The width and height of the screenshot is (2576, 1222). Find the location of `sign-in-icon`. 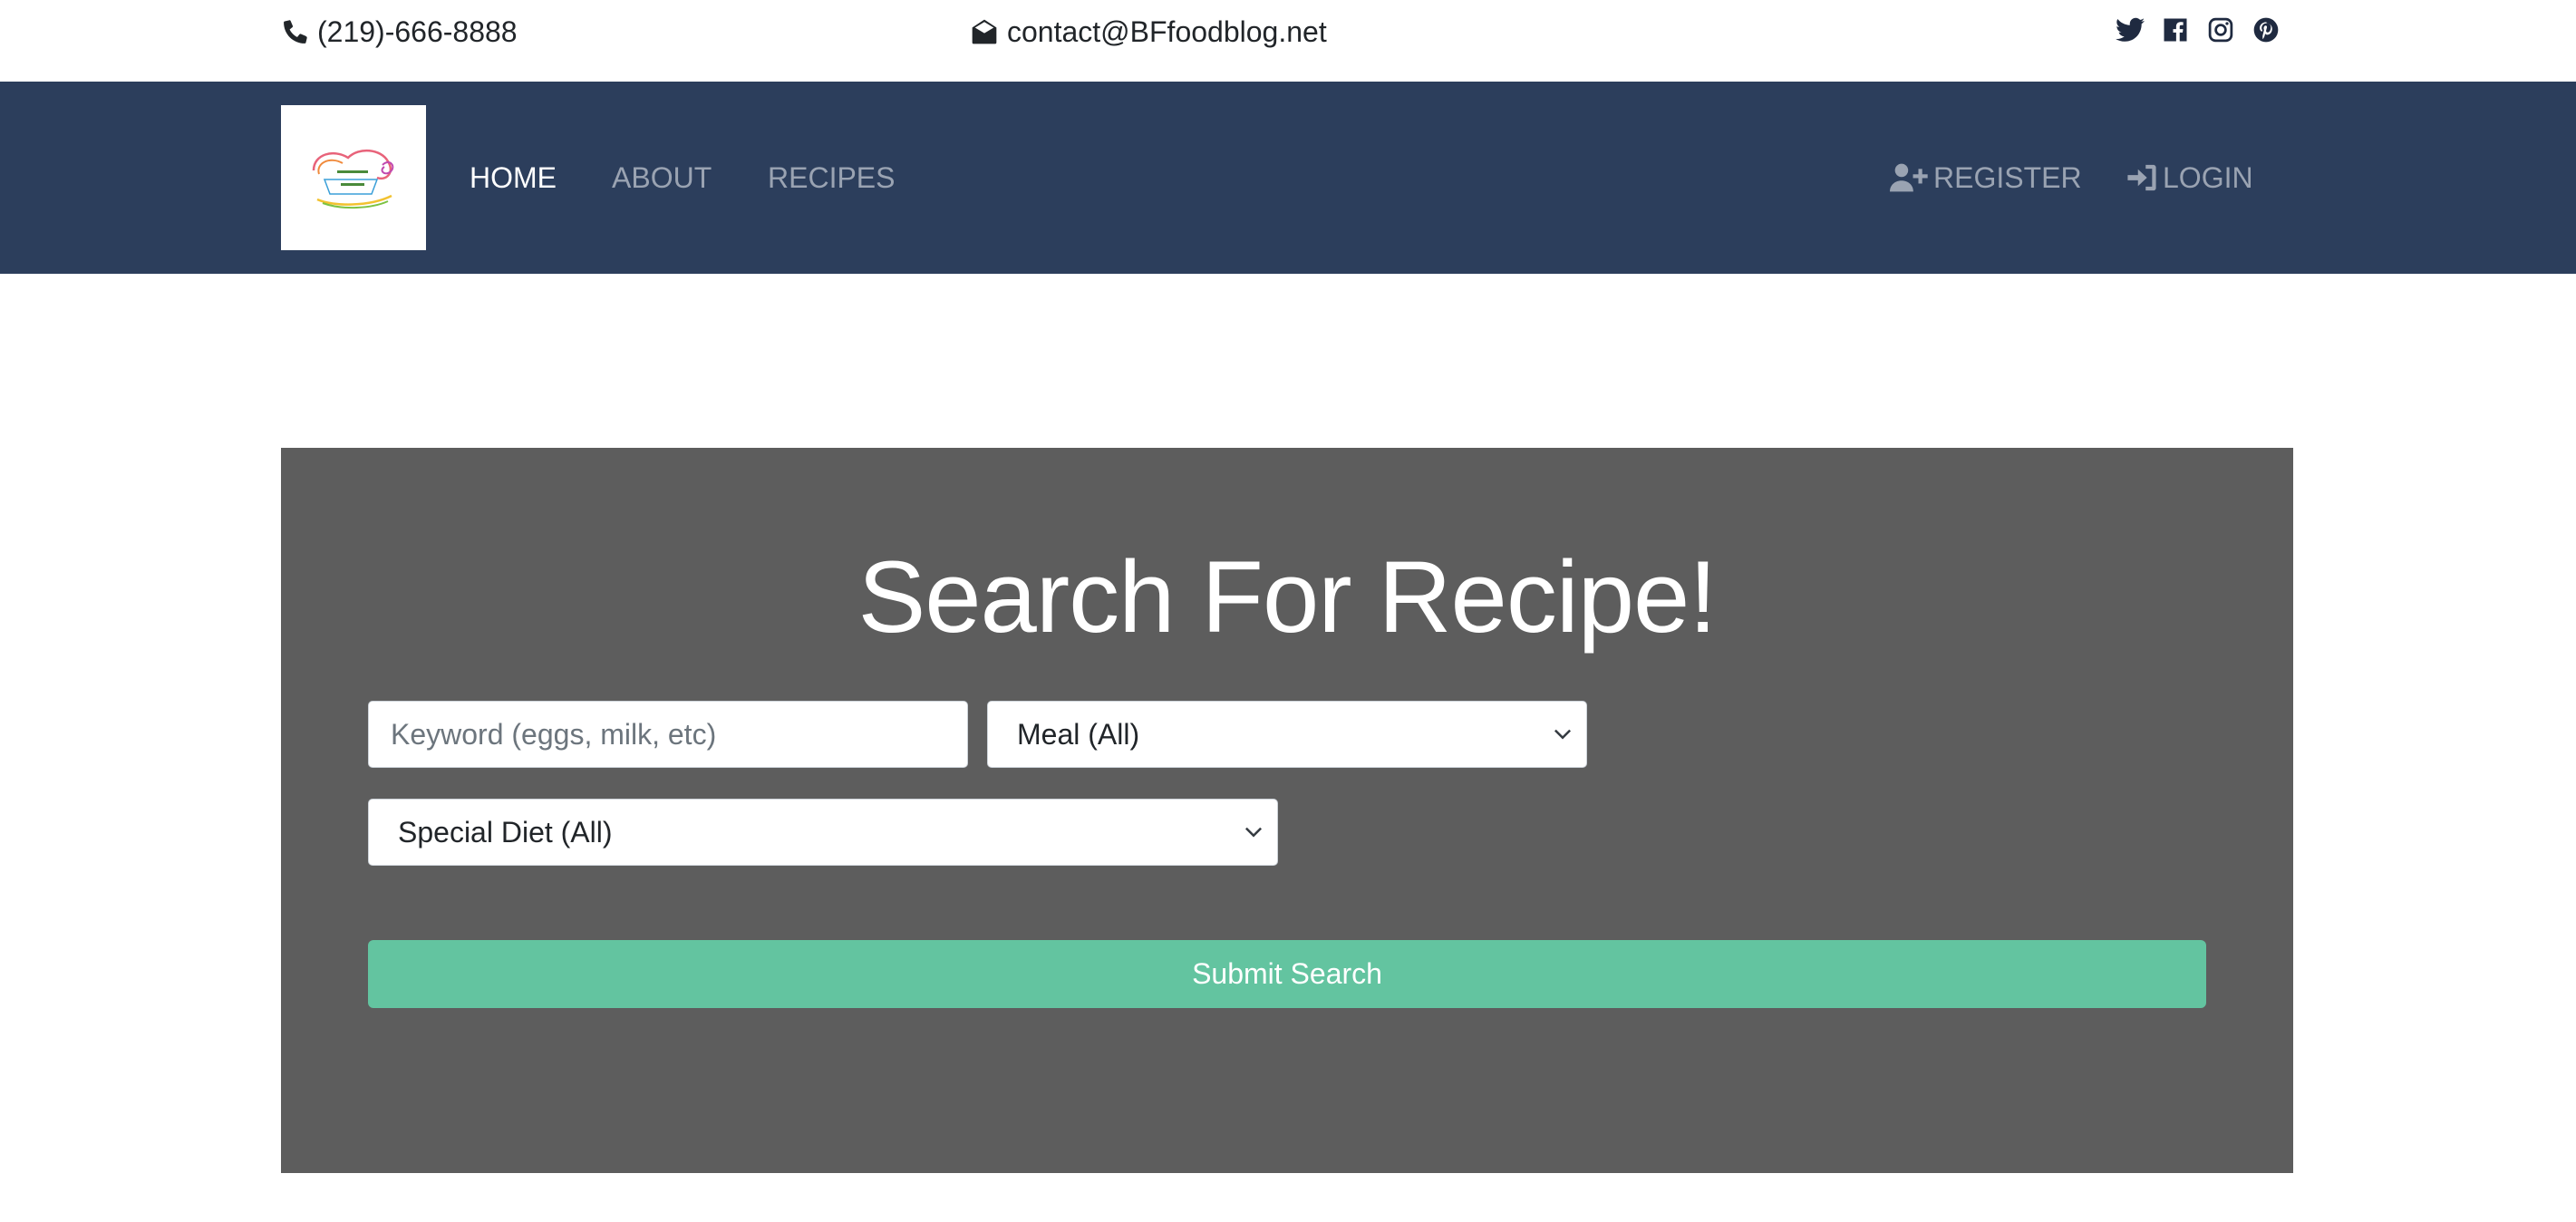

sign-in-icon is located at coordinates (2141, 178).